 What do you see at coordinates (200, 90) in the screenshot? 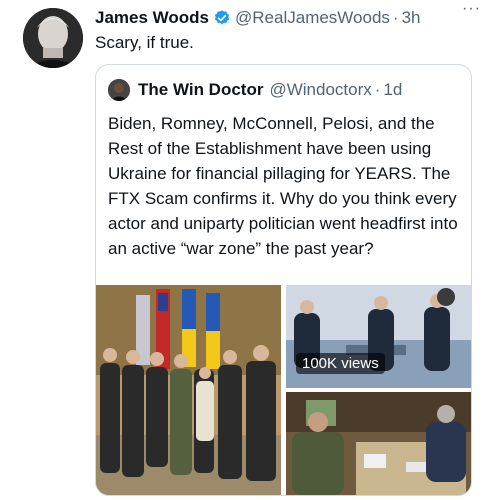
I see `quoted-author-name: The Win Doctor` at bounding box center [200, 90].